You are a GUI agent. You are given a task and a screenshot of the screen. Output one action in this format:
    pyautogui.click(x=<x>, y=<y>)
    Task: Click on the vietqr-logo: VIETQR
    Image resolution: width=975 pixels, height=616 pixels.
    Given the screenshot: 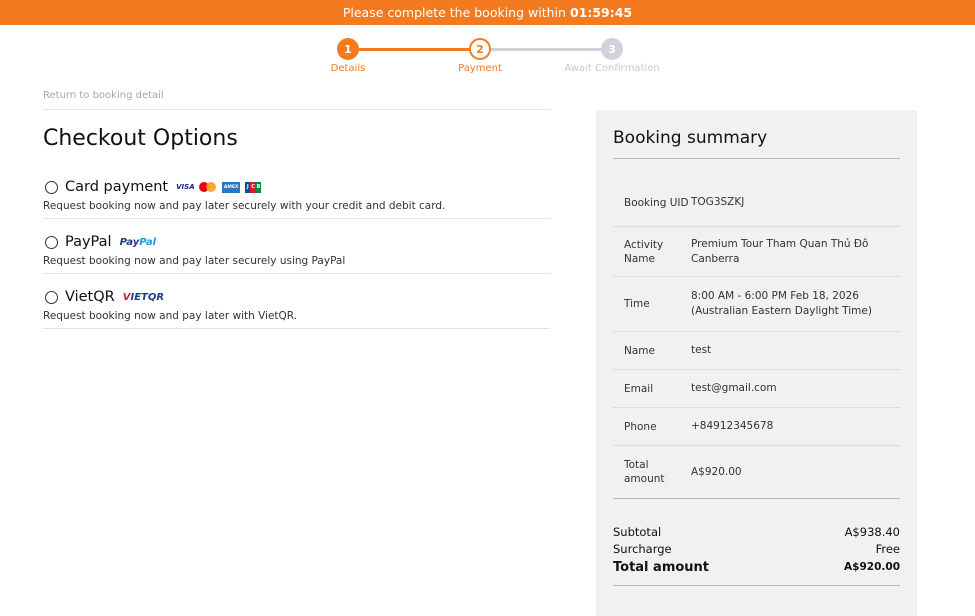 What is the action you would take?
    pyautogui.click(x=143, y=297)
    